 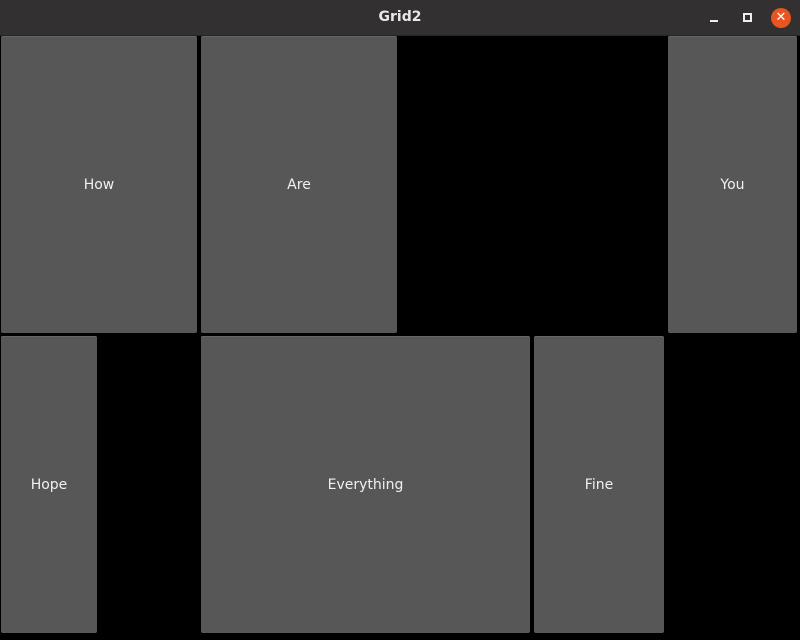 I want to click on are-button: Are, so click(x=299, y=184).